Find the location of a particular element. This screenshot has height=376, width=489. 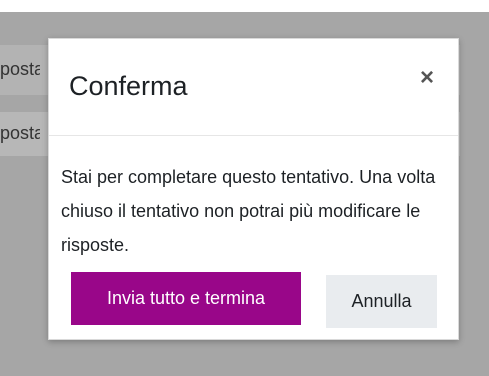

close-icon: × is located at coordinates (427, 78).